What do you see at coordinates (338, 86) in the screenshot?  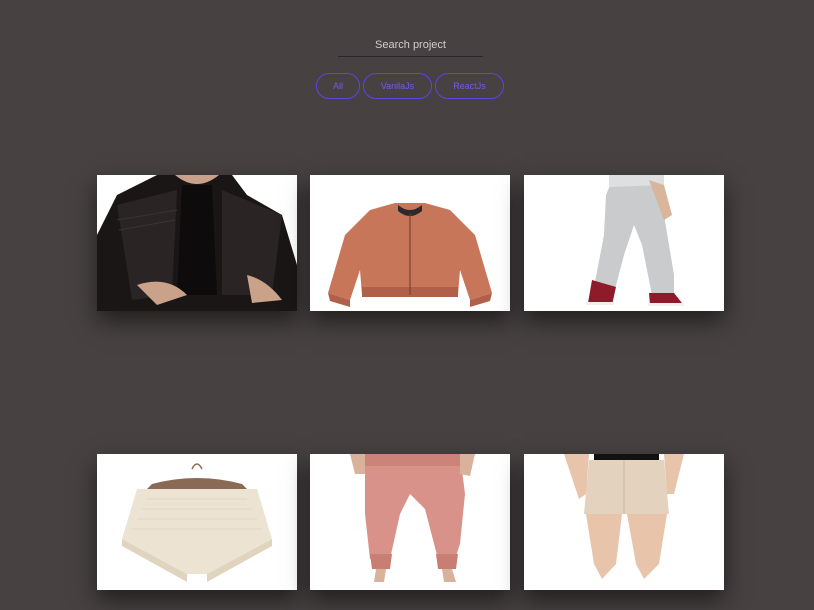 I see `filter-all-button: All` at bounding box center [338, 86].